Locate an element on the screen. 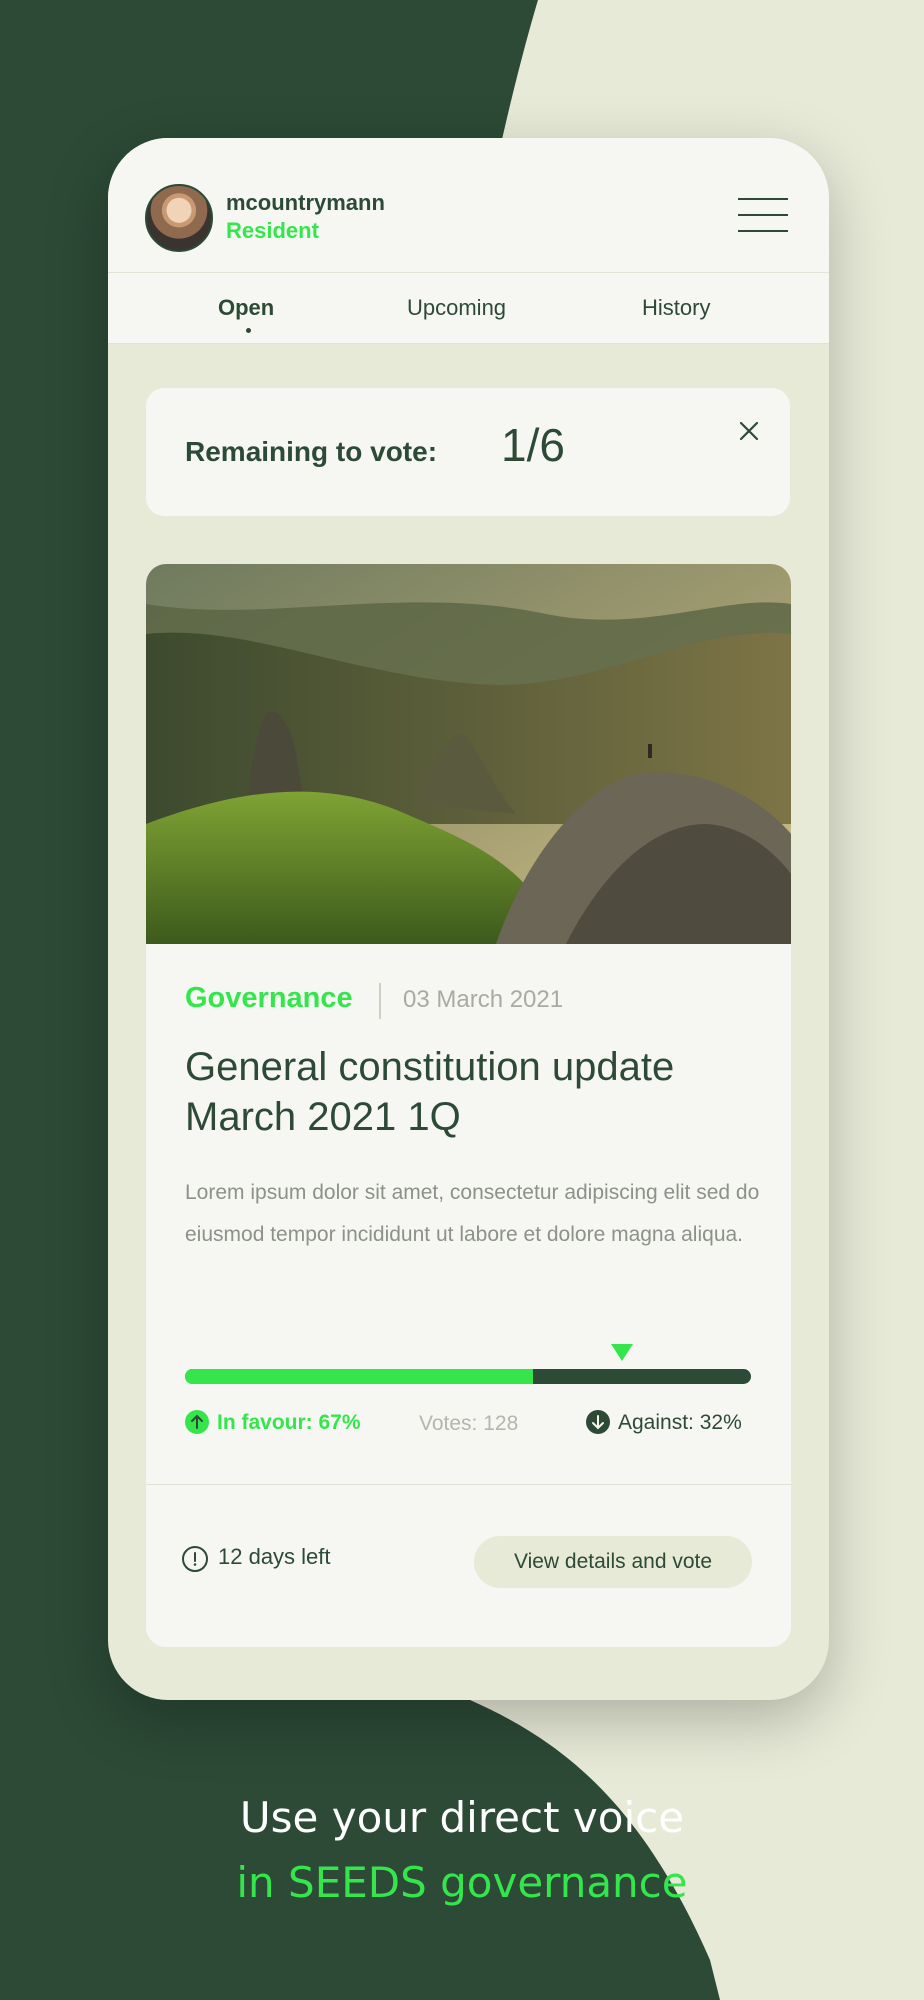  proposal-date: 03 March 2021 is located at coordinates (483, 999).